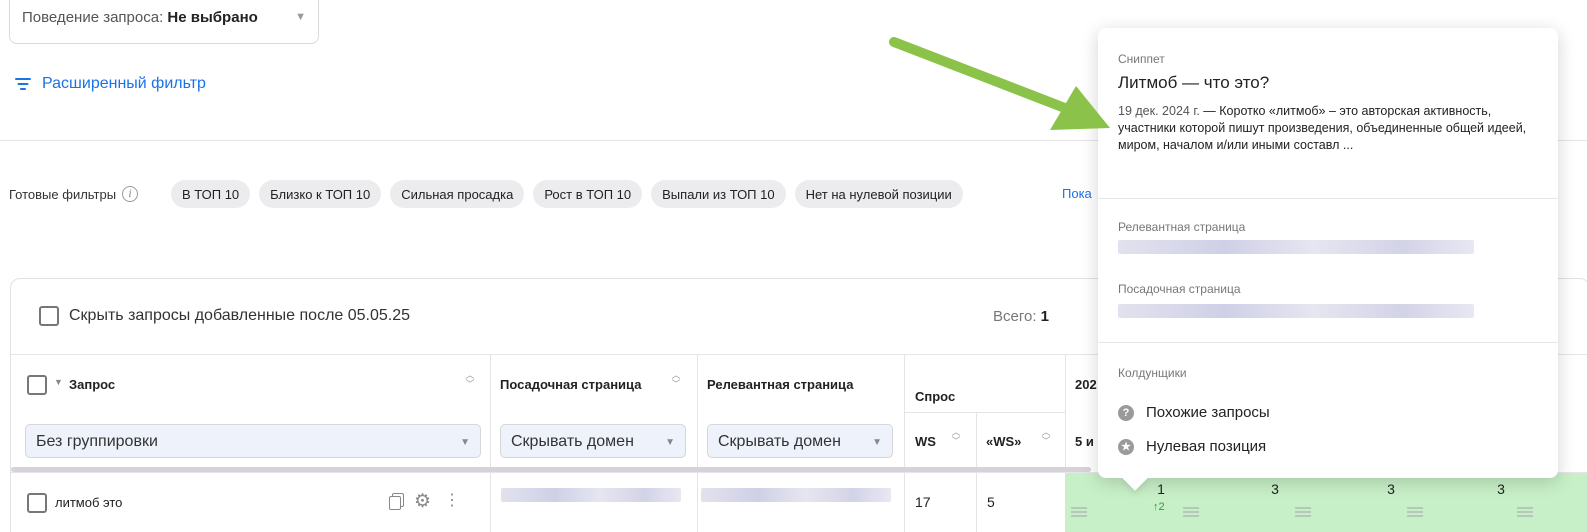 This screenshot has height=532, width=1587. What do you see at coordinates (591, 495) in the screenshot?
I see `landing-url-blurred` at bounding box center [591, 495].